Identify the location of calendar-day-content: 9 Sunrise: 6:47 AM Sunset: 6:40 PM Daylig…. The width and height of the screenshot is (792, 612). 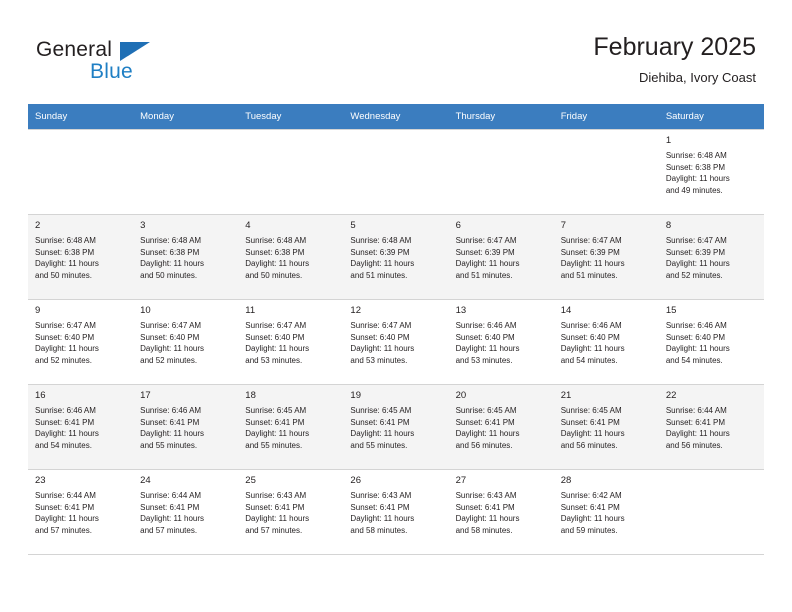
(80, 340).